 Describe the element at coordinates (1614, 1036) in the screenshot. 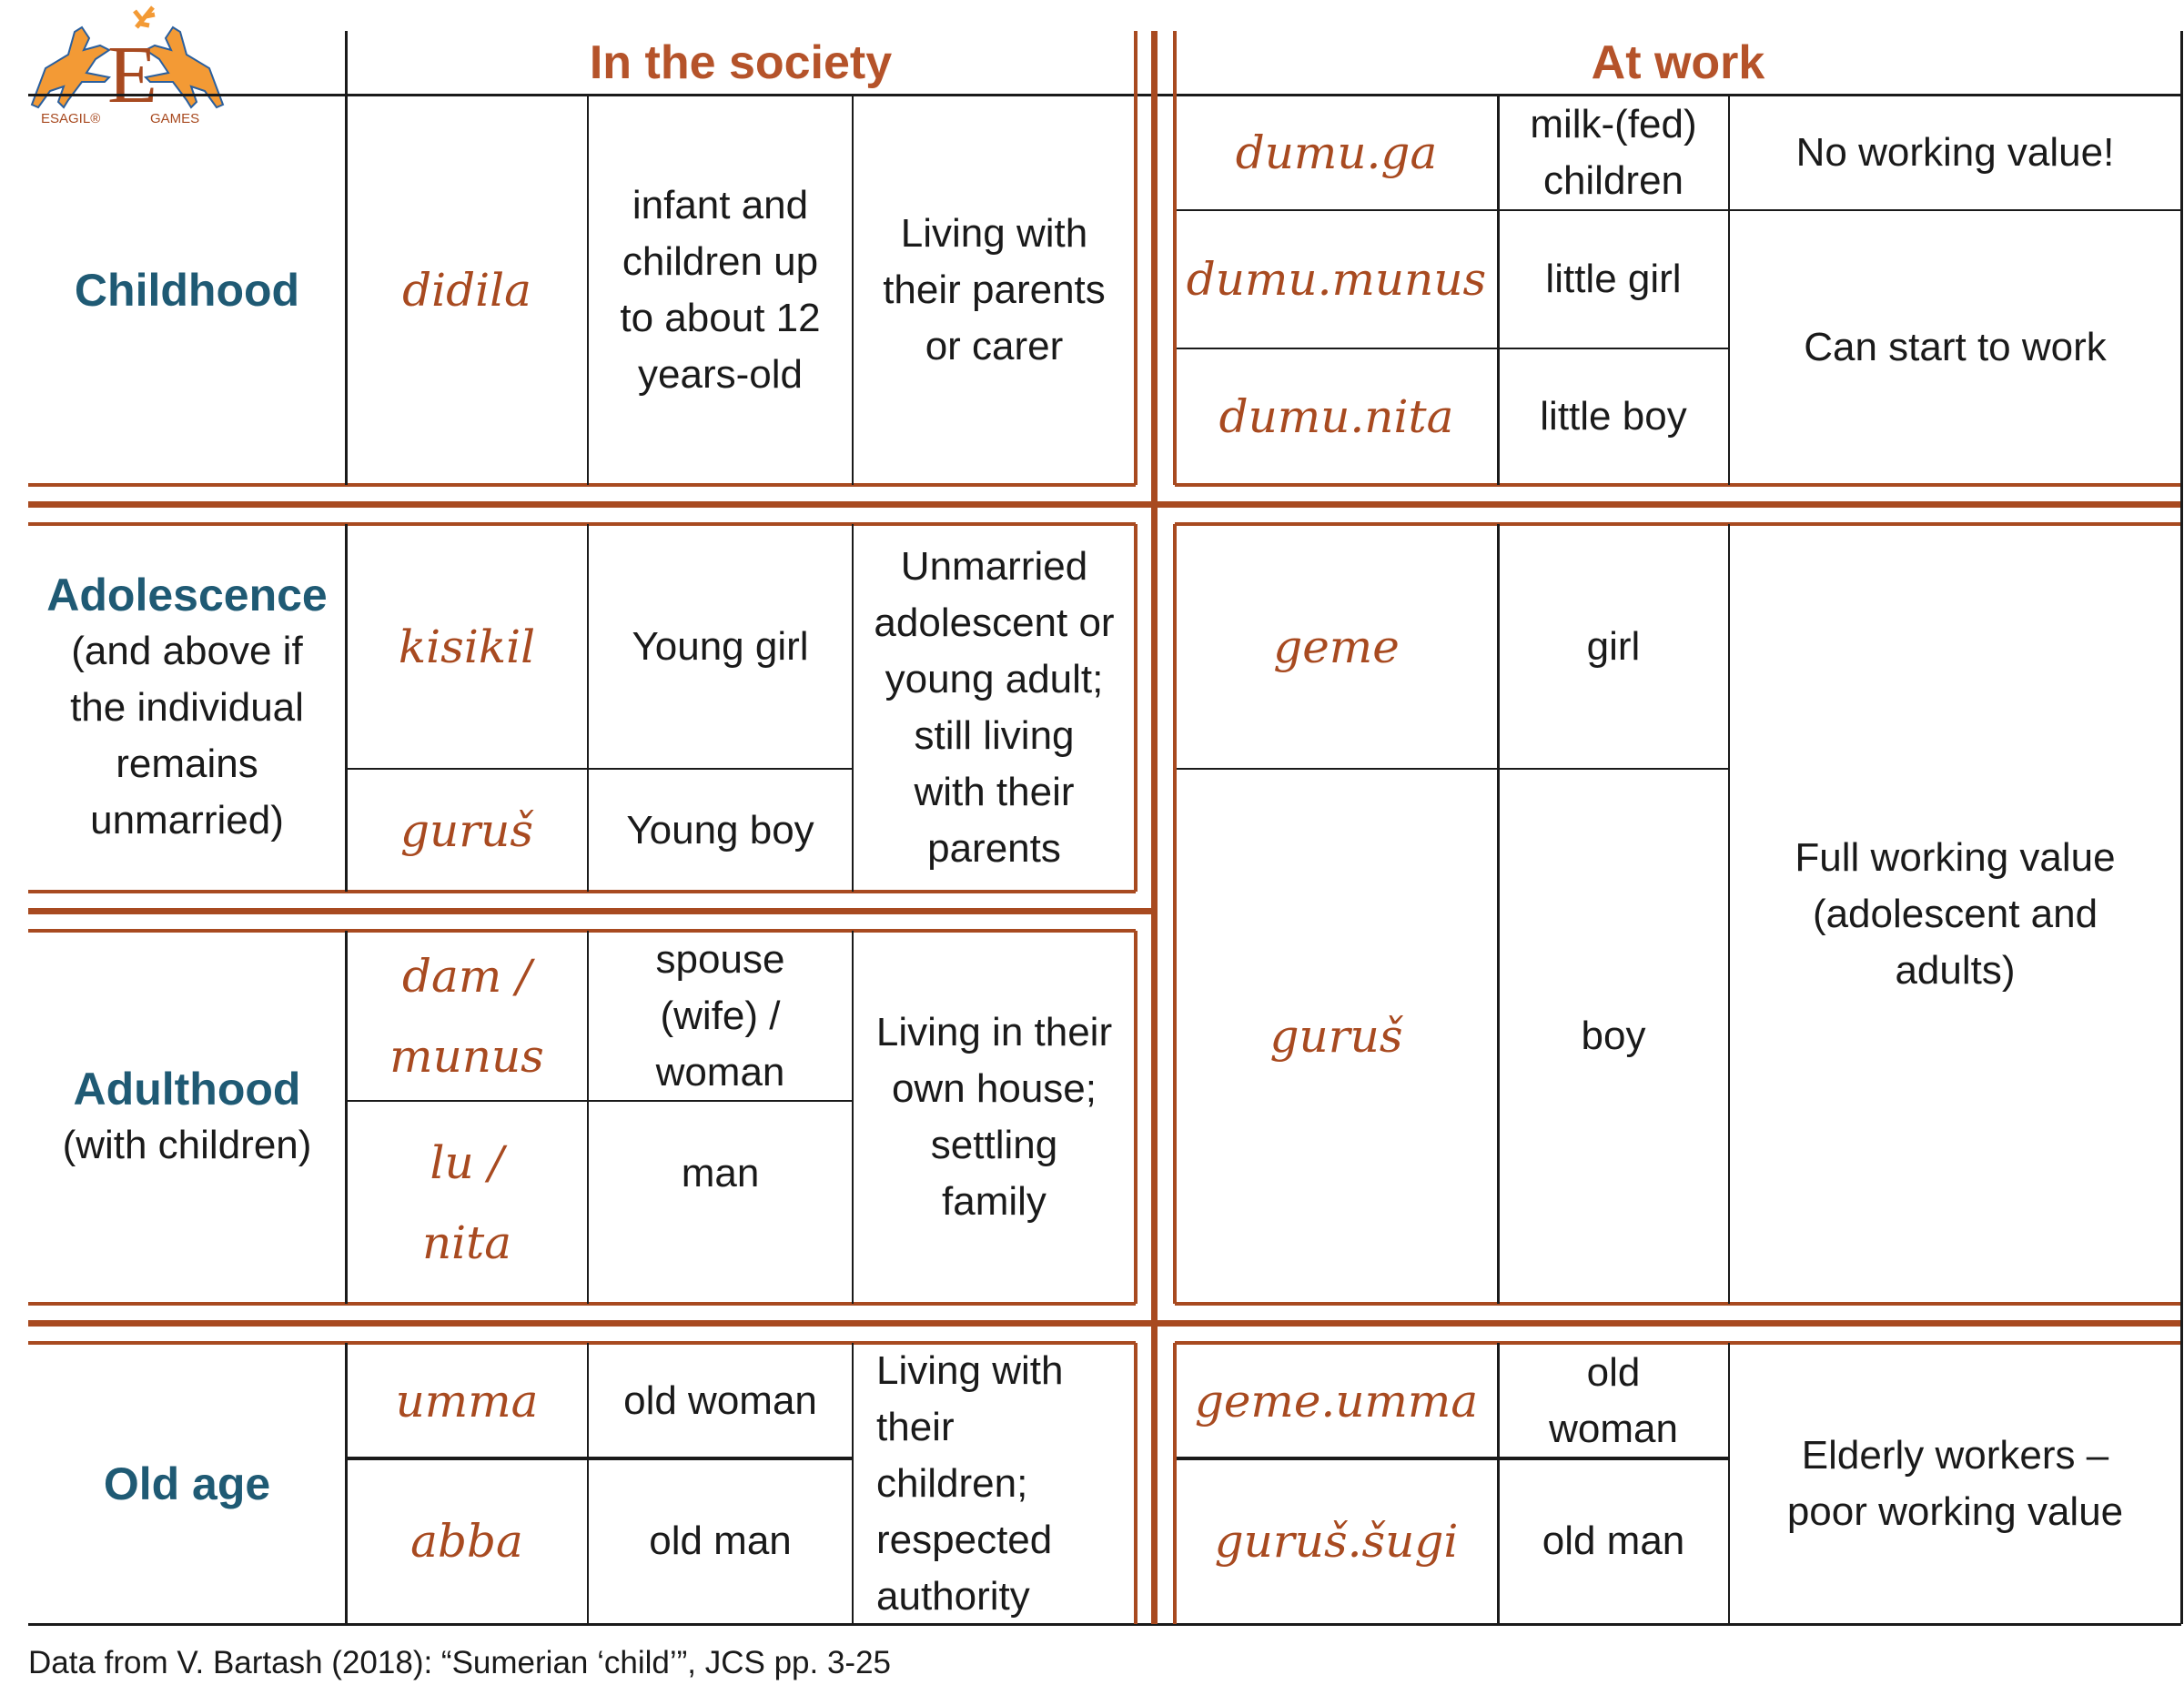

I see `meaning-cell: boy` at that location.